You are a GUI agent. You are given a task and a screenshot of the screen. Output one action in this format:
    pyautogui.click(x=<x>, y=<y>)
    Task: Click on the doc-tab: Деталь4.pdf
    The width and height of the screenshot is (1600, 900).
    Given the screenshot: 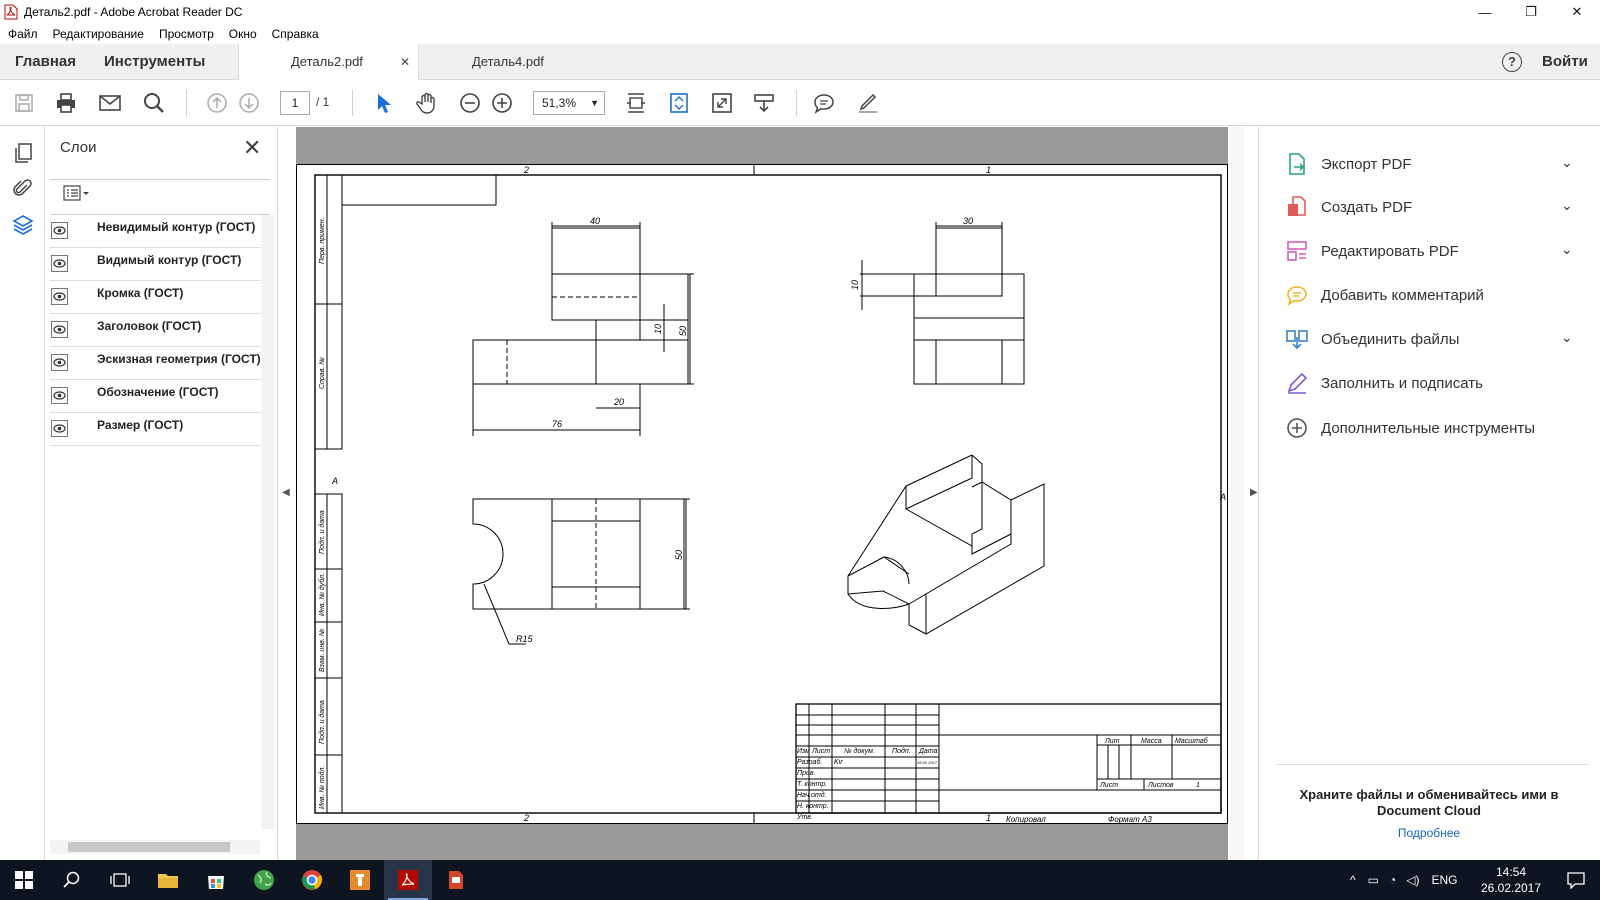 What is the action you would take?
    pyautogui.click(x=510, y=62)
    